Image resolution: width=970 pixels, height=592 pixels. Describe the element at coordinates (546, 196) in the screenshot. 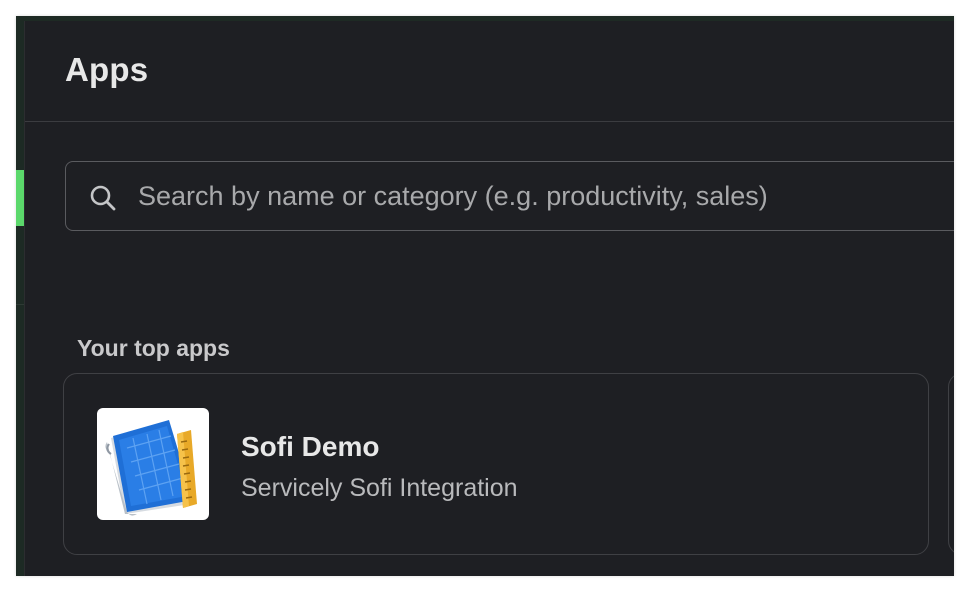

I see `search-input` at that location.